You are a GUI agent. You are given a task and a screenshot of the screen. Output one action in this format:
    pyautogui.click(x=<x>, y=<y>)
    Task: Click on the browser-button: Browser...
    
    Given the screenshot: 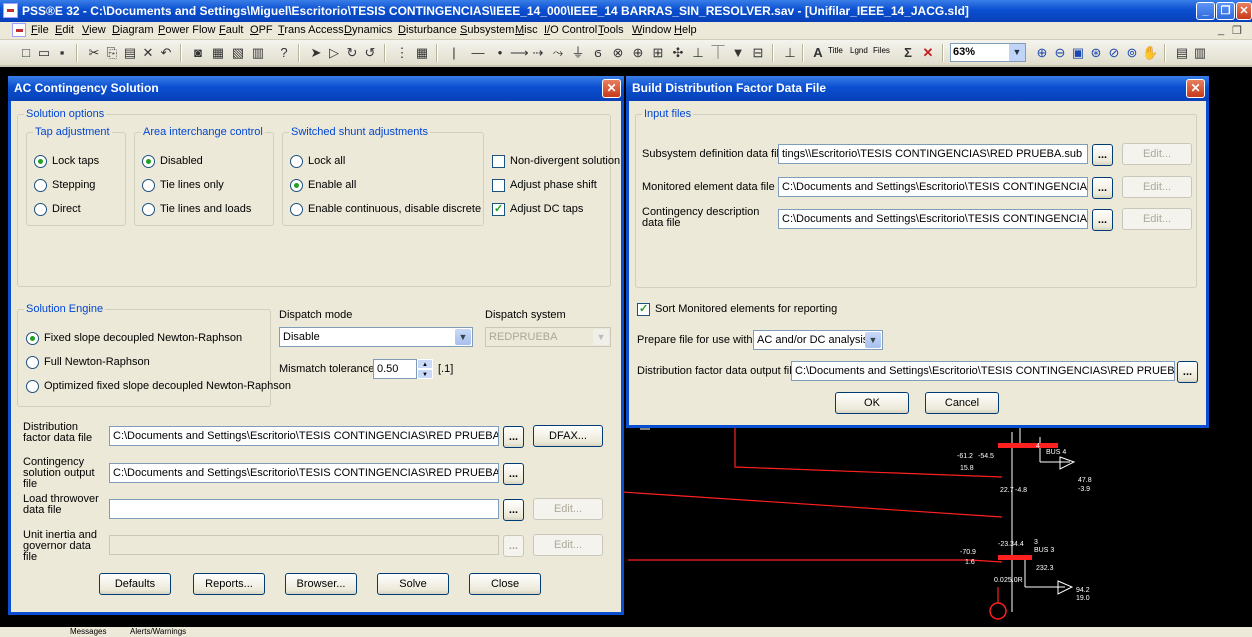 What is the action you would take?
    pyautogui.click(x=321, y=584)
    